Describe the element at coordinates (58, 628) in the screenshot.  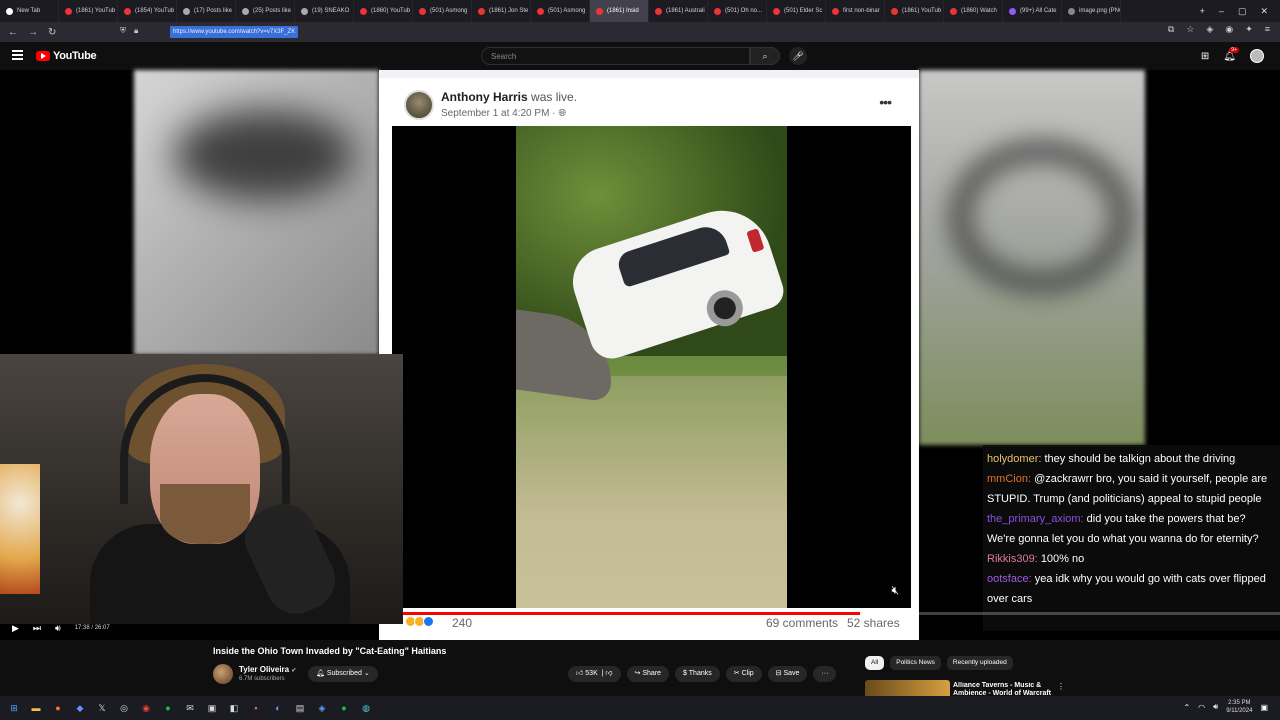
I see `volume-icon: 🔊︎` at that location.